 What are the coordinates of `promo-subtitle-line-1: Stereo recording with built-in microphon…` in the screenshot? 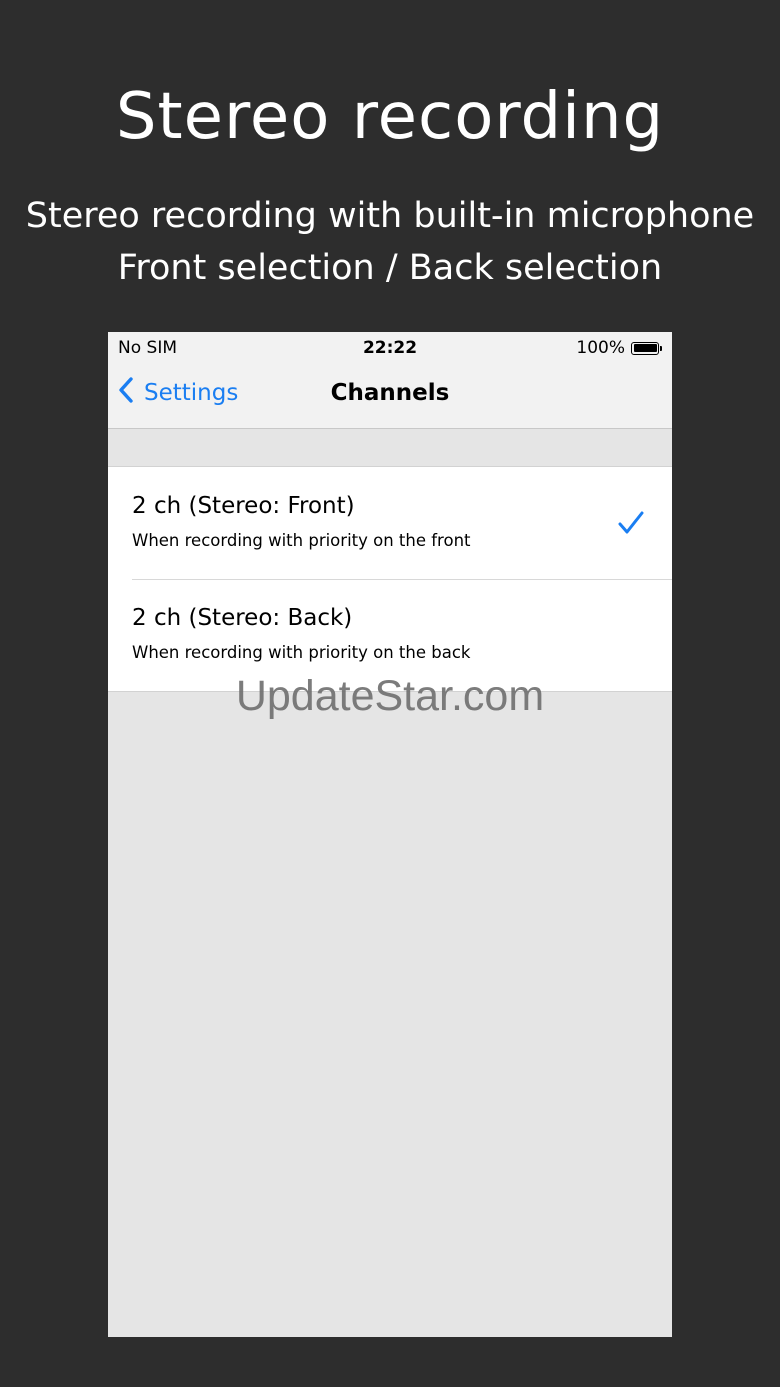 It's located at (390, 216).